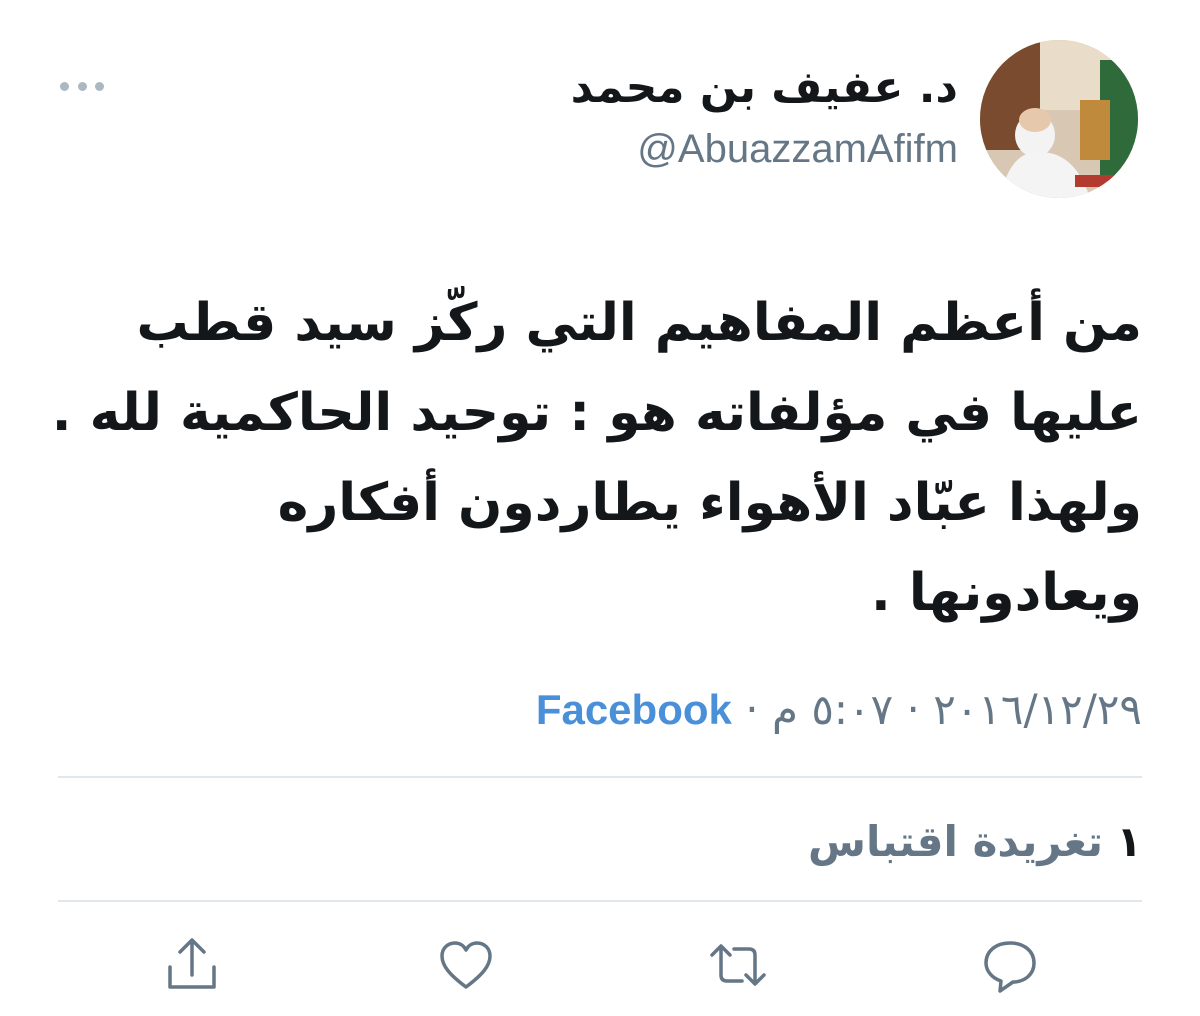 Image resolution: width=1200 pixels, height=1016 pixels. I want to click on quote-tweets-count: ١ تغريدة اقتباس, so click(975, 842).